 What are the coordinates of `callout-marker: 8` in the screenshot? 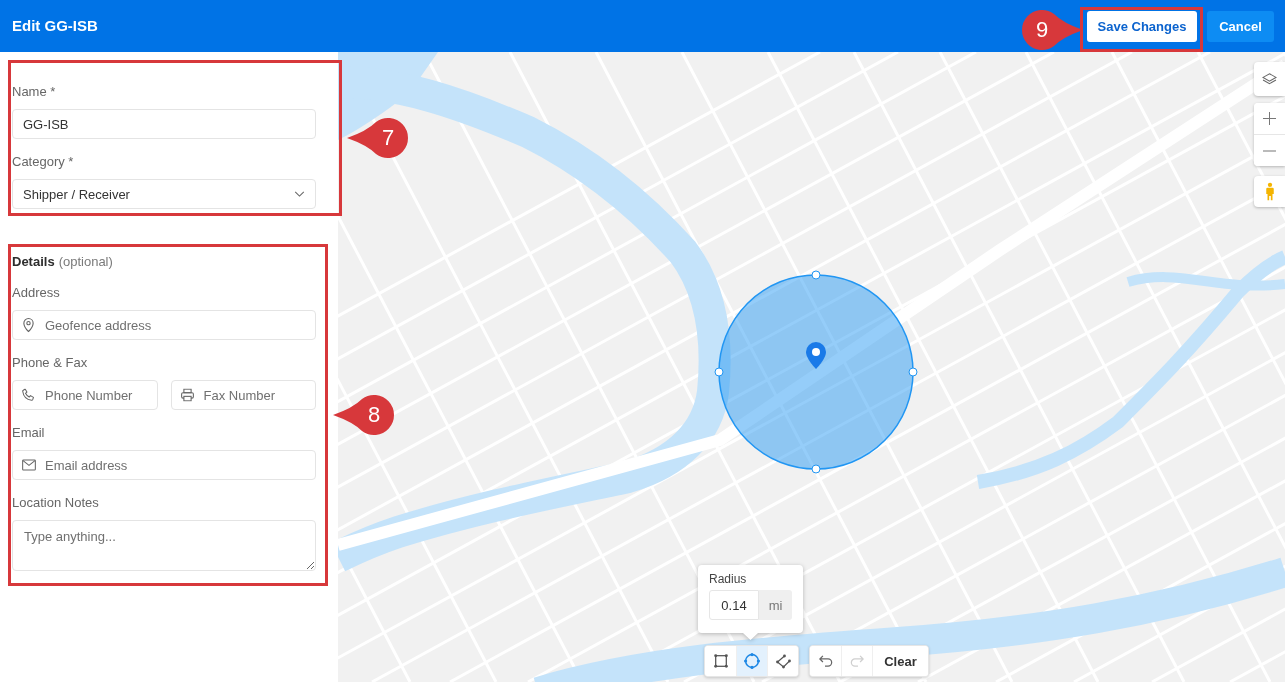 It's located at (364, 415).